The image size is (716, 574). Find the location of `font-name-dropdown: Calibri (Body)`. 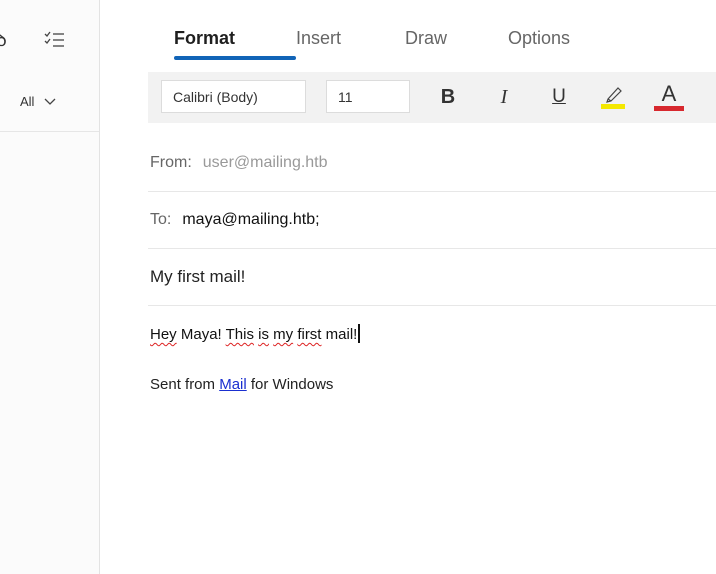

font-name-dropdown: Calibri (Body) is located at coordinates (233, 96).